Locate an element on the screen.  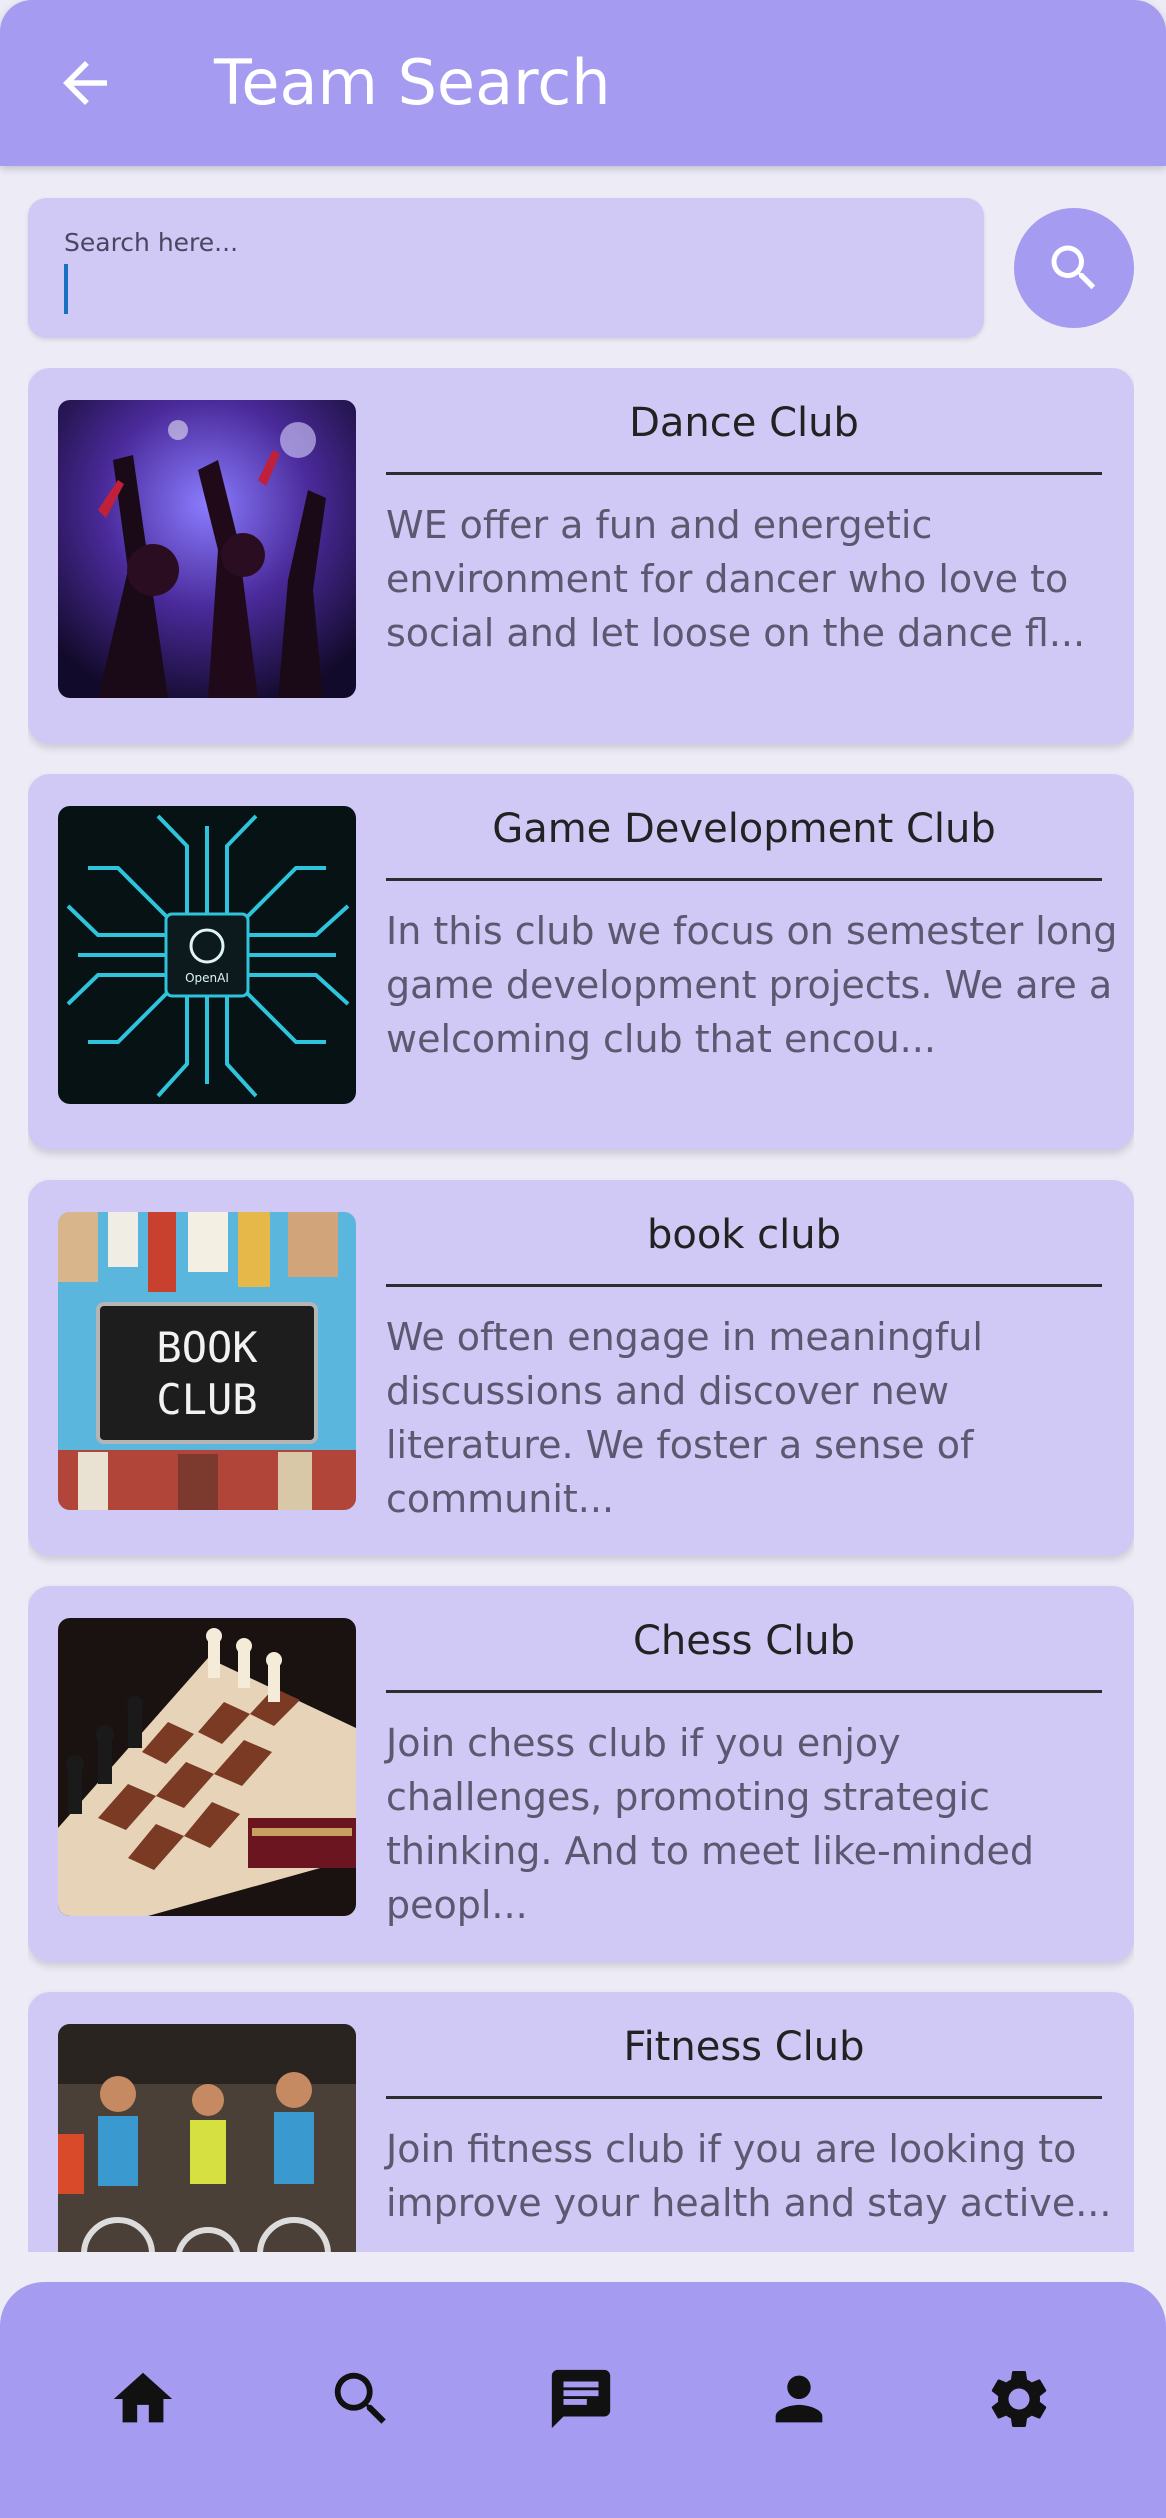
nav-home is located at coordinates (143, 2399).